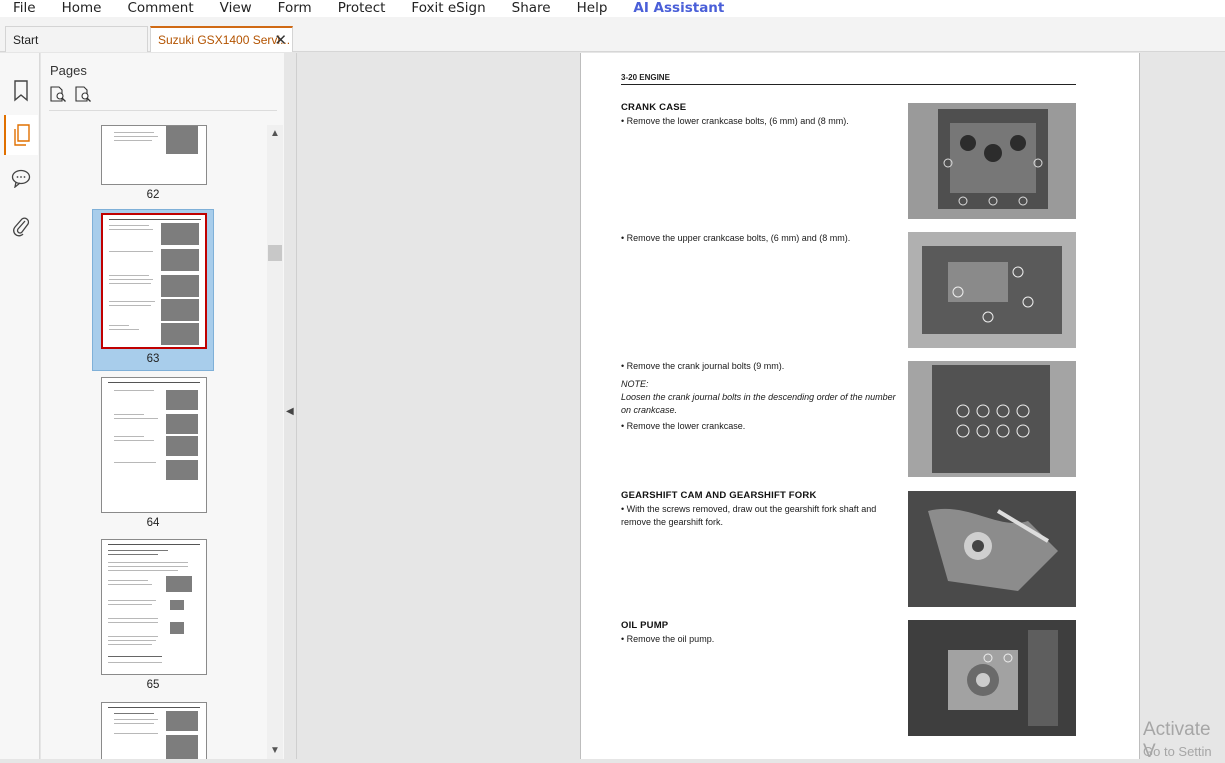 This screenshot has height=763, width=1225. What do you see at coordinates (992, 678) in the screenshot?
I see `photo-oil-pump` at bounding box center [992, 678].